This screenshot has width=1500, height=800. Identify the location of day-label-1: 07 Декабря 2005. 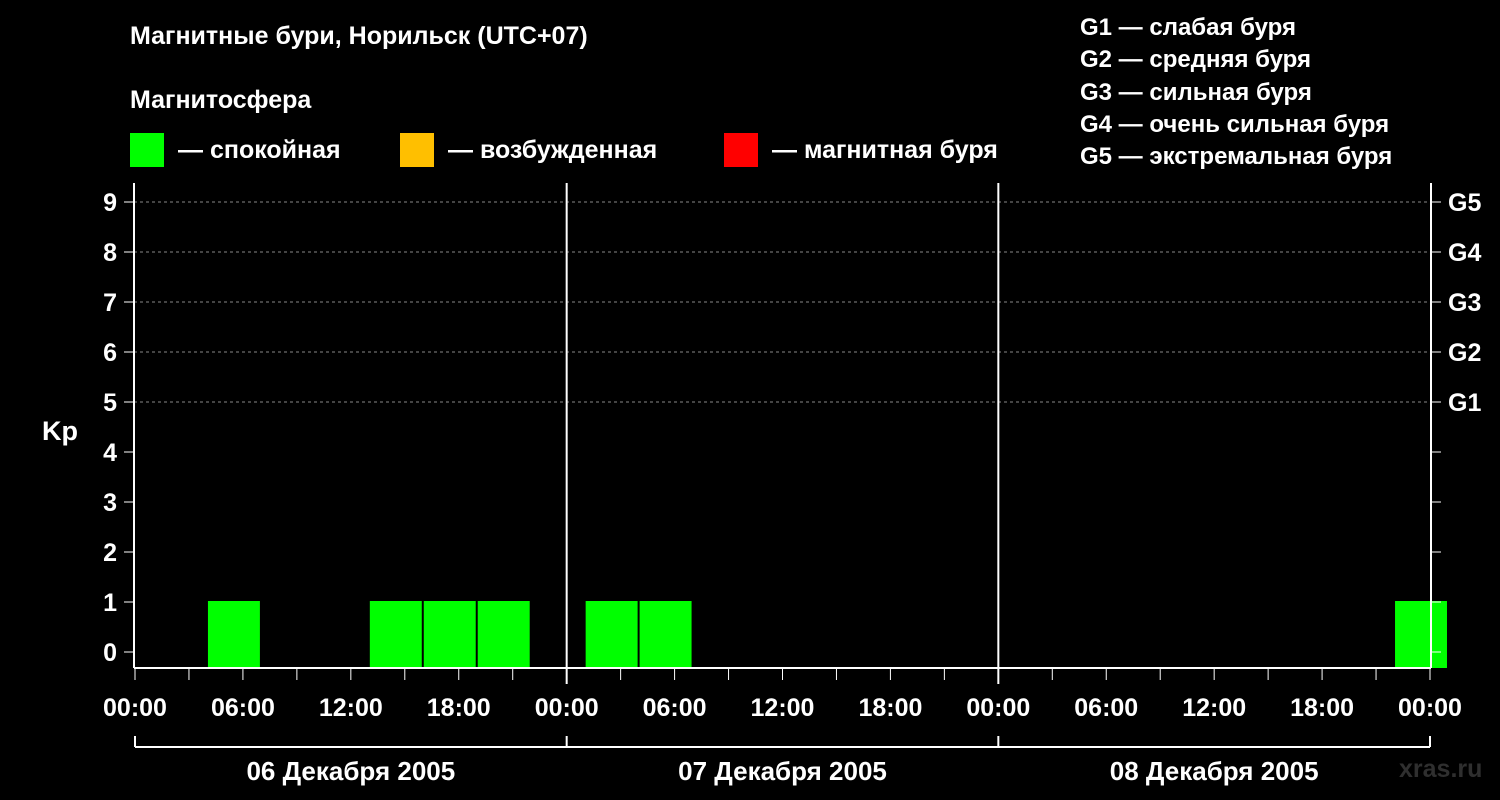
(782, 771).